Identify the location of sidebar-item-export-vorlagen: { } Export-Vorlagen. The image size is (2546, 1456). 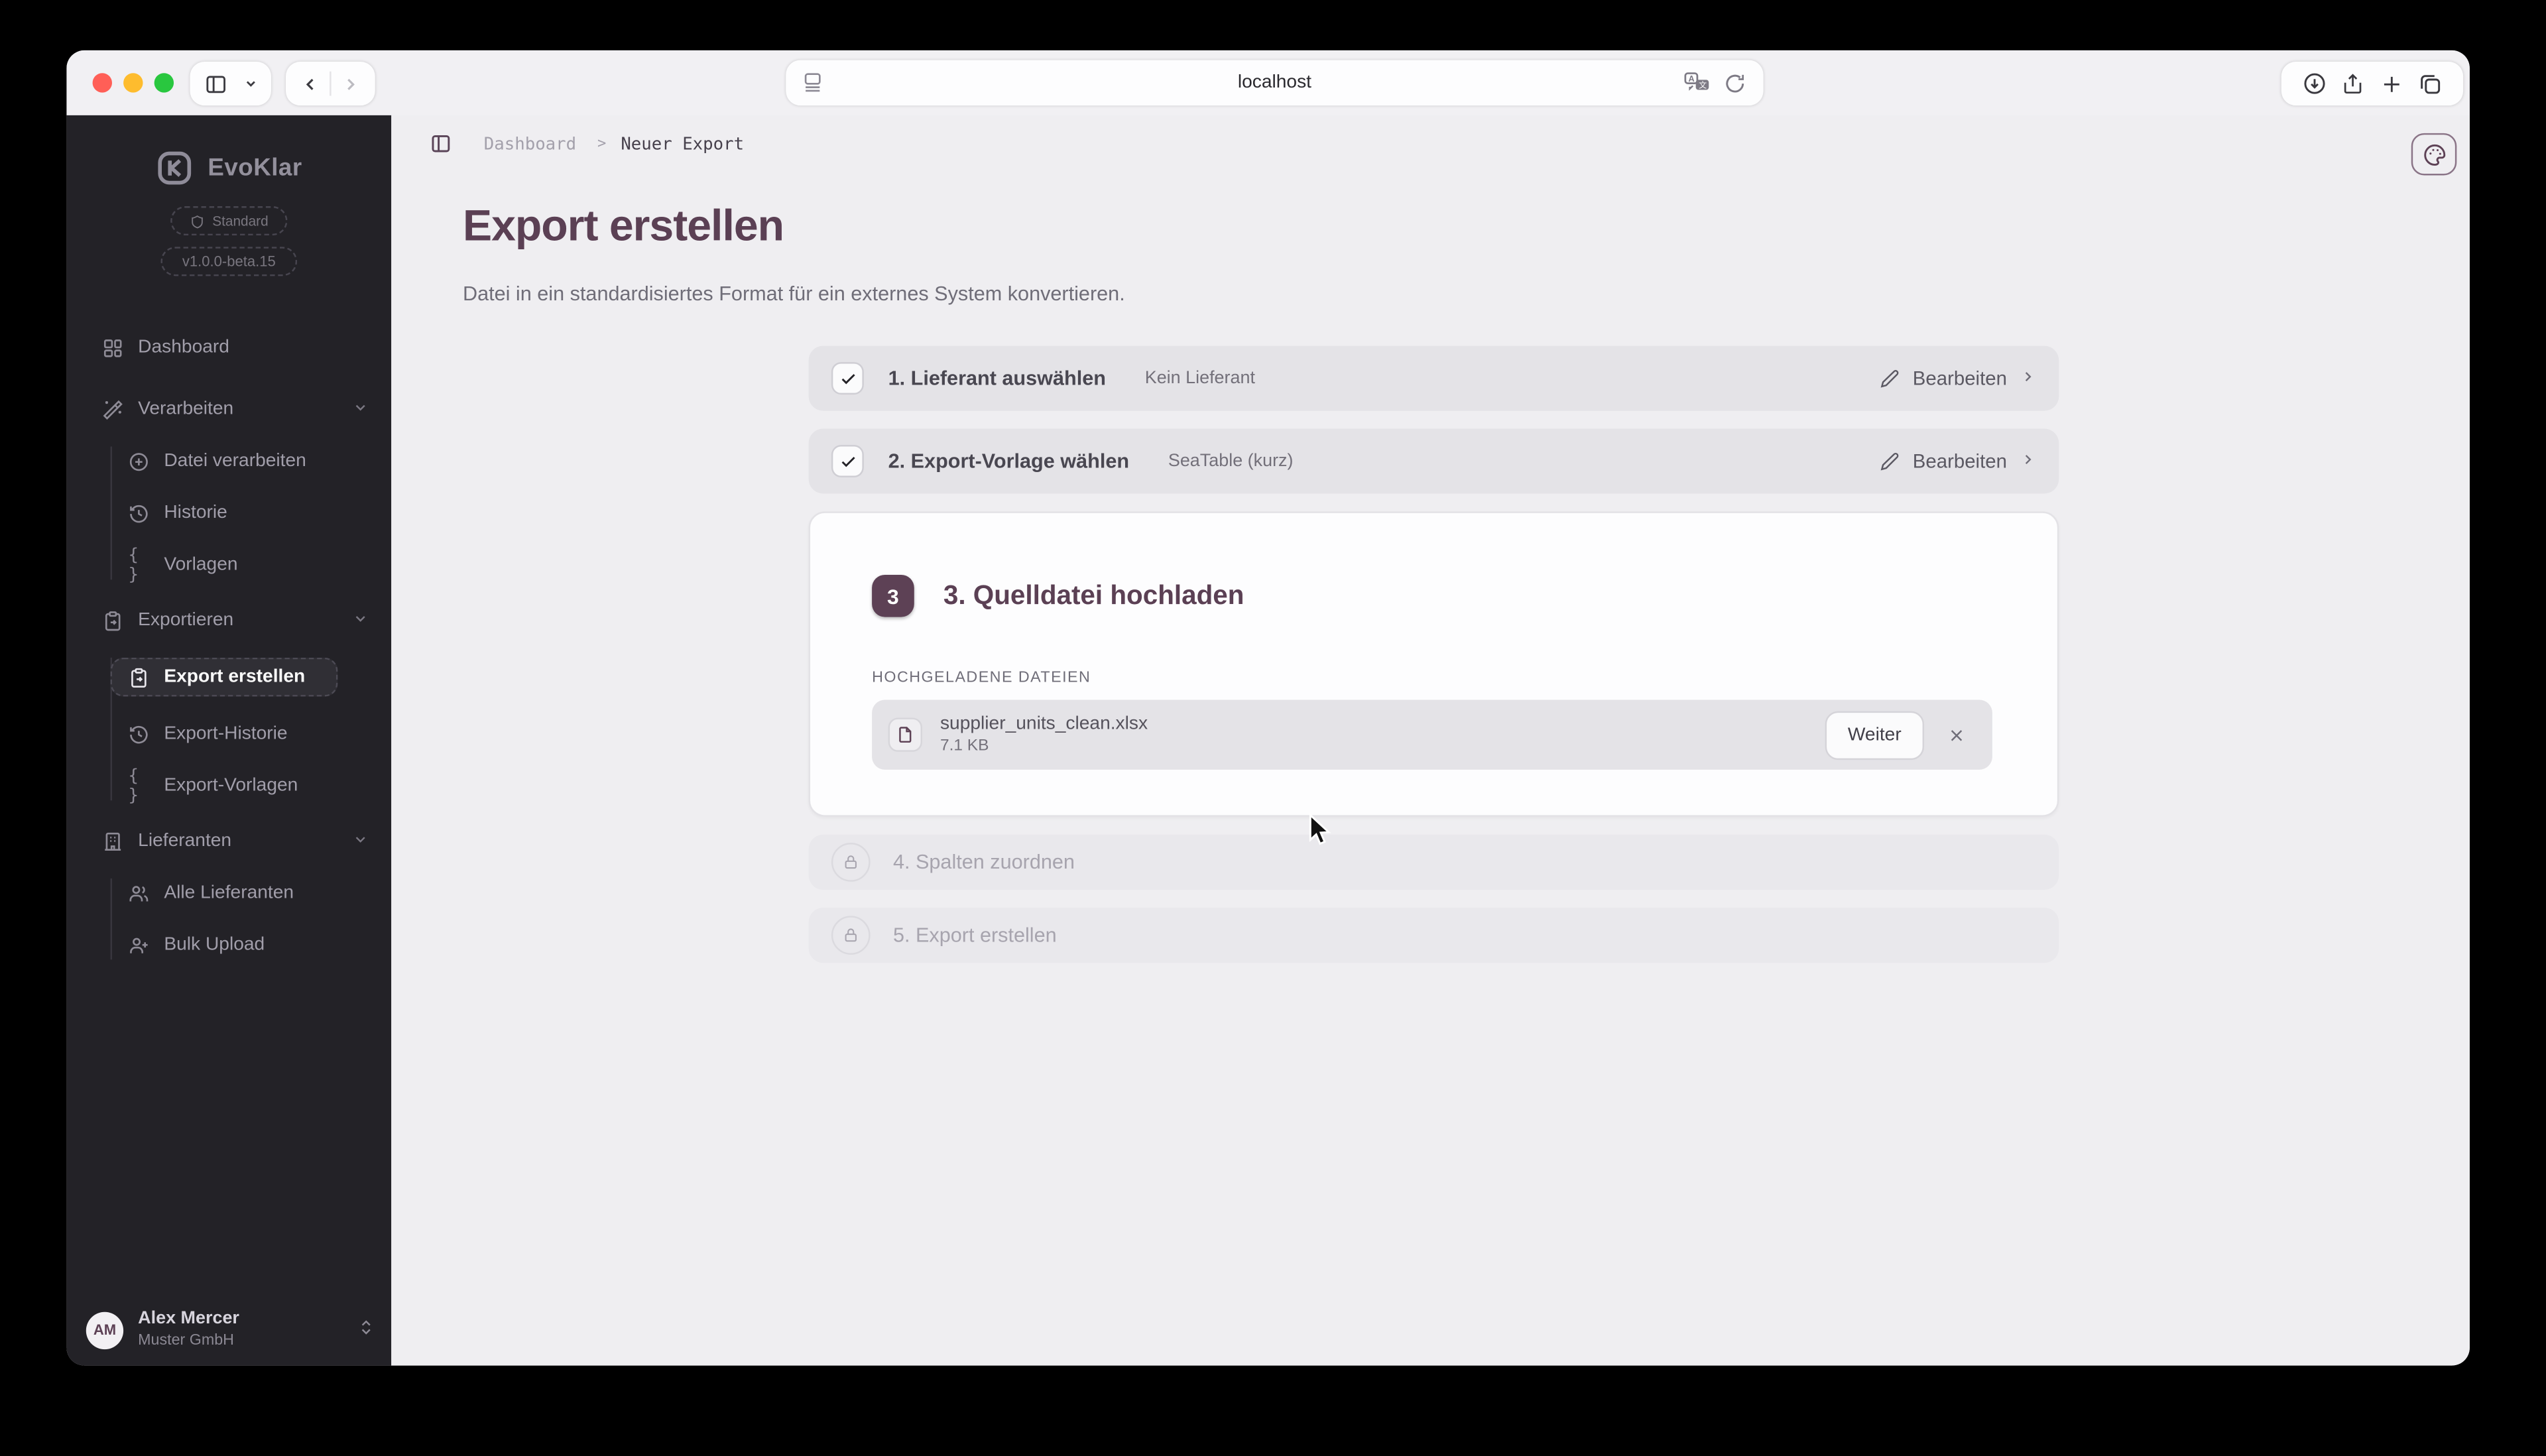
(248, 786).